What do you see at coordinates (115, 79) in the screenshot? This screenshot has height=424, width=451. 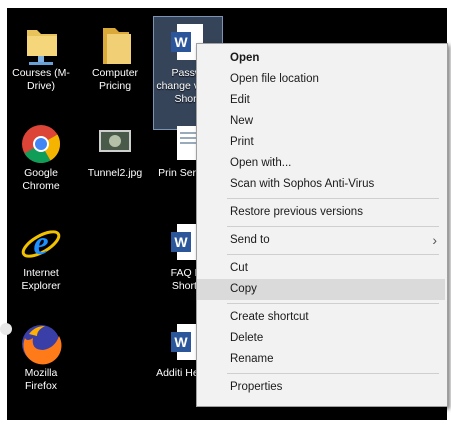 I see `icon-label: Computer Pricing` at bounding box center [115, 79].